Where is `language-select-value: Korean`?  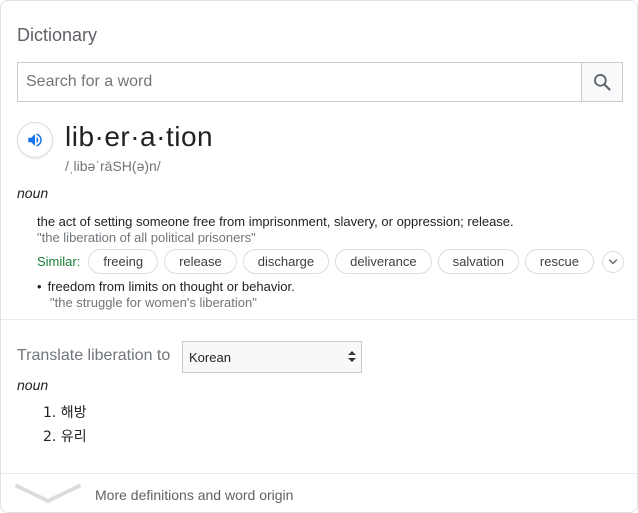 language-select-value: Korean is located at coordinates (210, 357).